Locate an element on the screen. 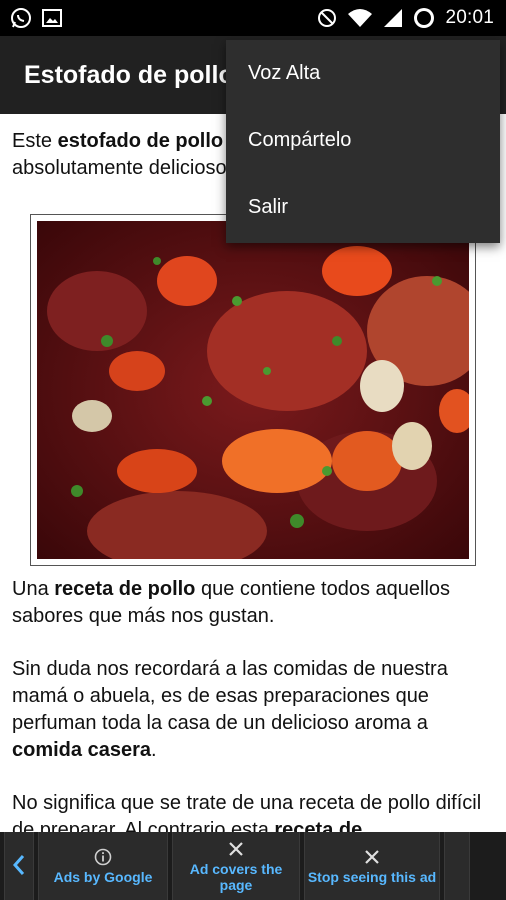 The height and width of the screenshot is (900, 506). image-icon is located at coordinates (52, 18).